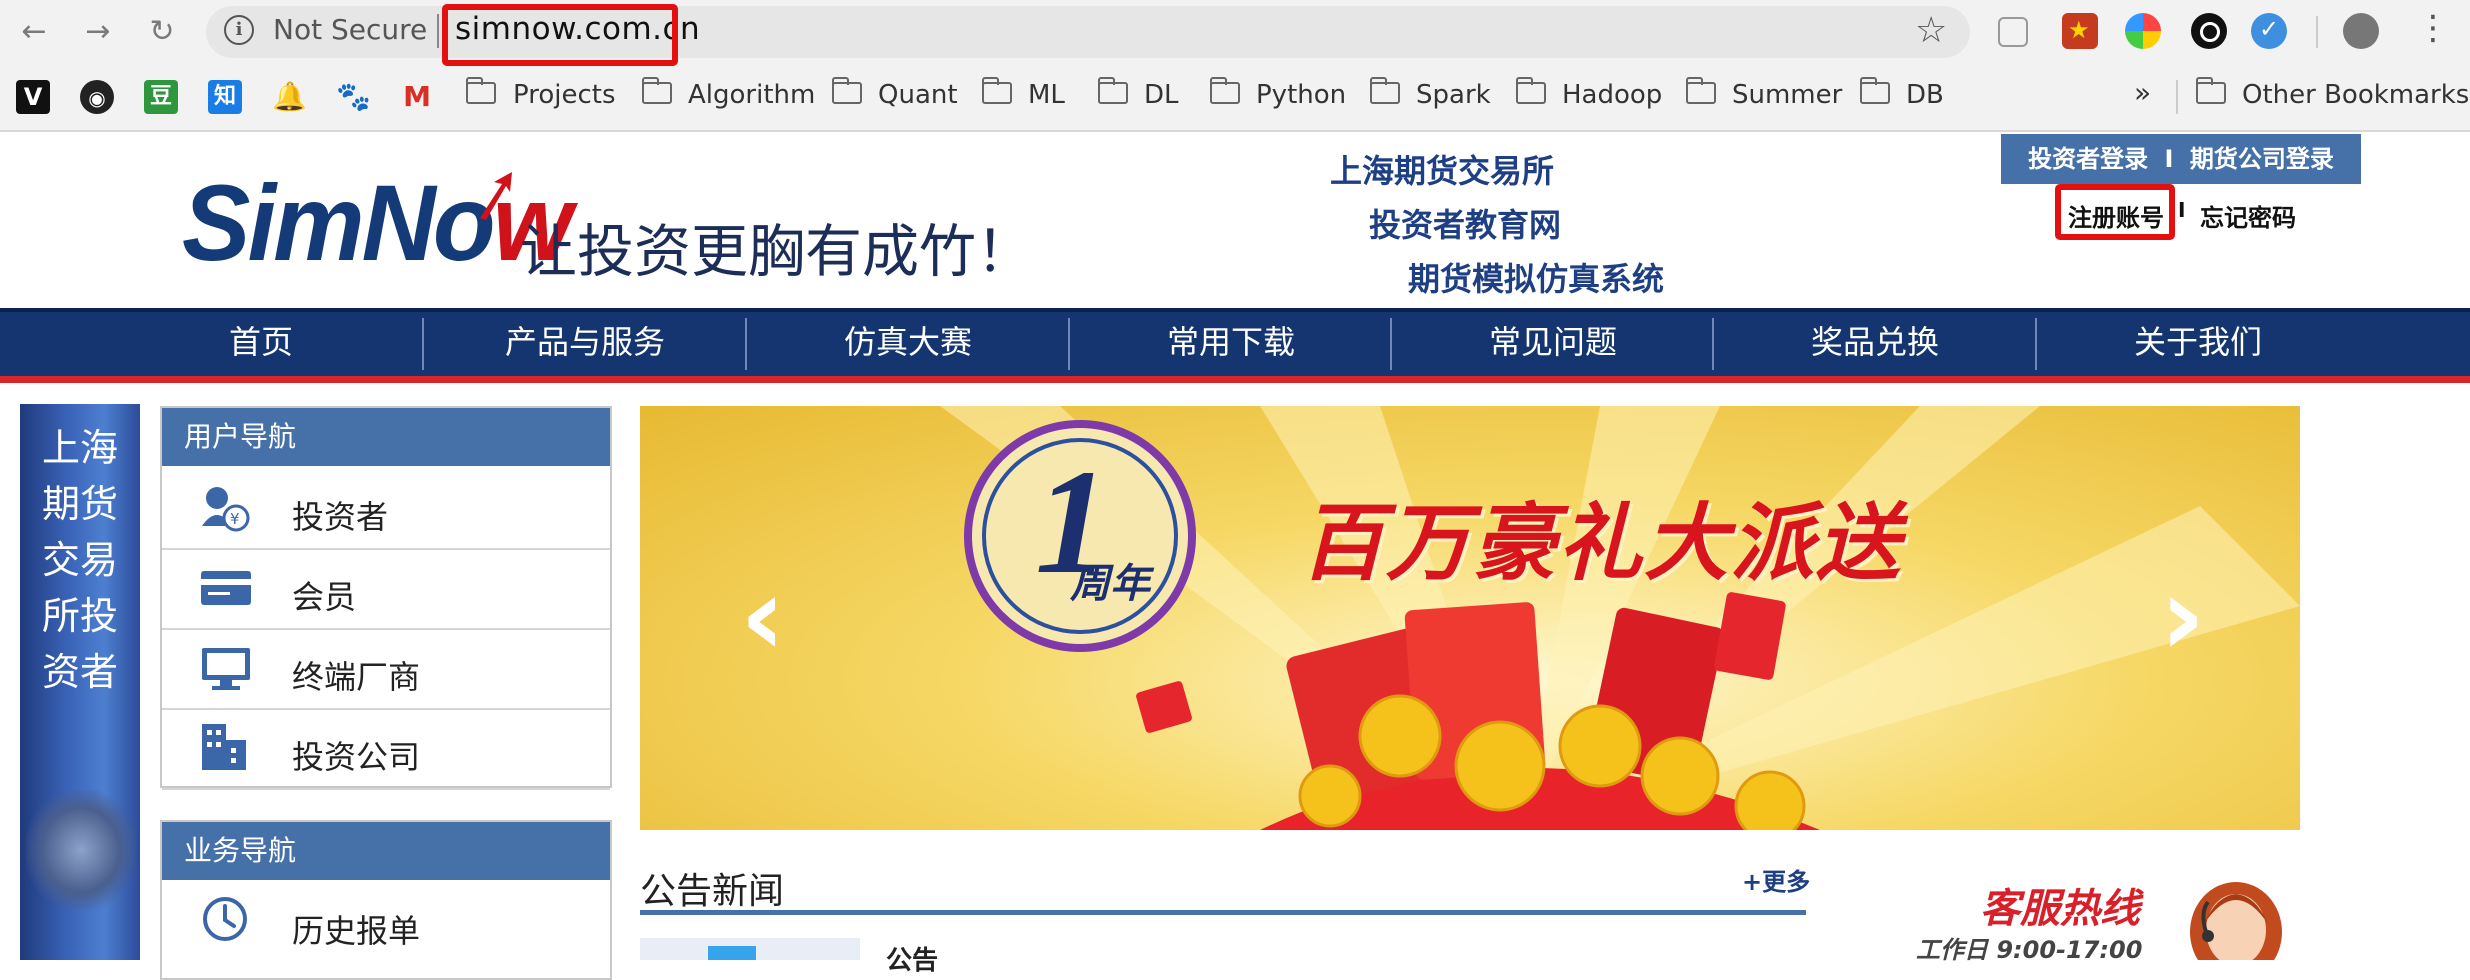 This screenshot has width=2470, height=980. What do you see at coordinates (1536, 279) in the screenshot?
I see `system-line-3: 期货模拟仿真系统` at bounding box center [1536, 279].